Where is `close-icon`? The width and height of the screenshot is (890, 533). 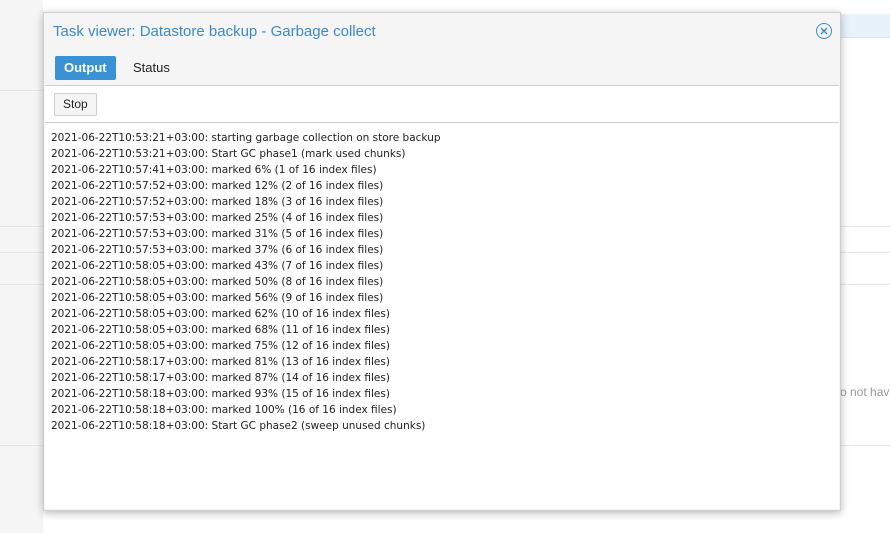 close-icon is located at coordinates (824, 31).